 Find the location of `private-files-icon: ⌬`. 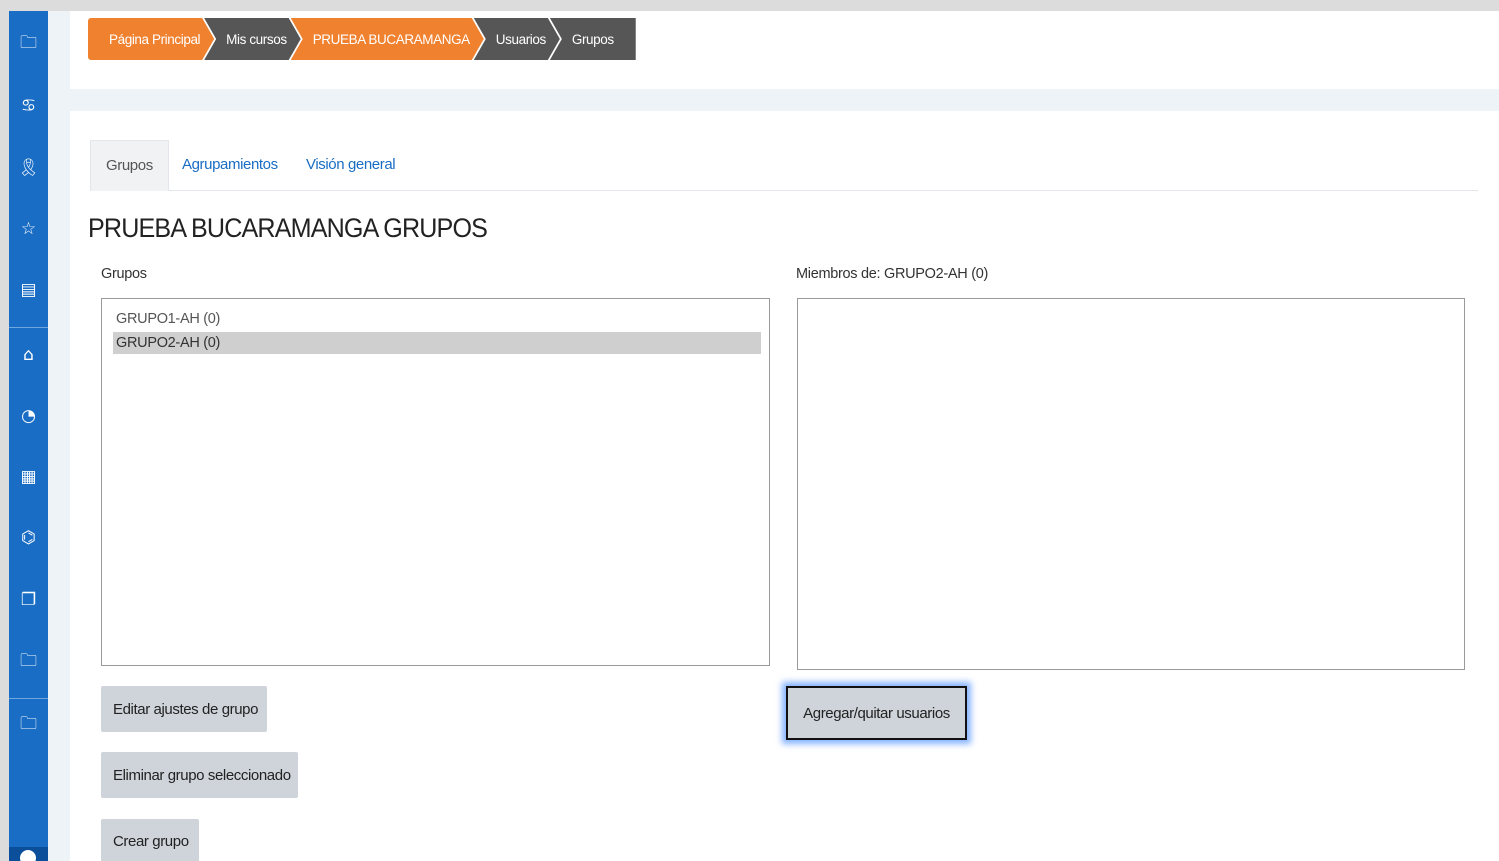

private-files-icon: ⌬ is located at coordinates (28, 538).